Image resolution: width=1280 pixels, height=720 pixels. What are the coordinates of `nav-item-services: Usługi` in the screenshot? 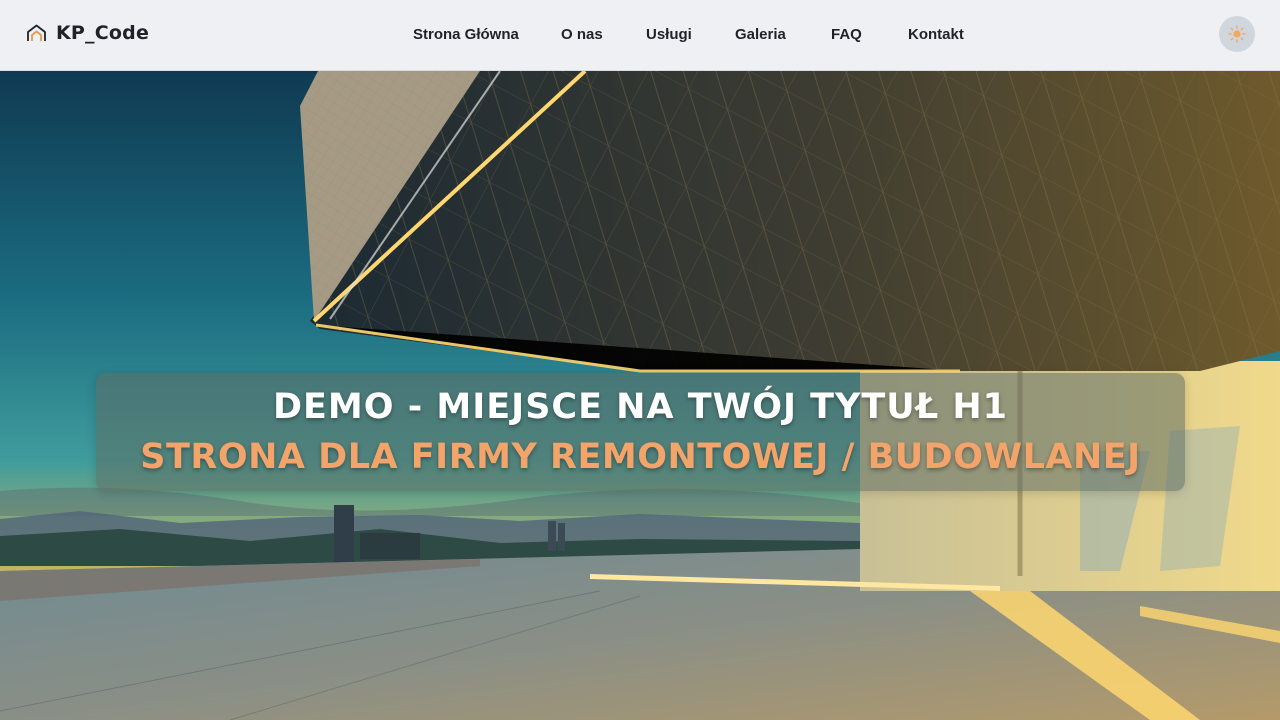 It's located at (669, 35).